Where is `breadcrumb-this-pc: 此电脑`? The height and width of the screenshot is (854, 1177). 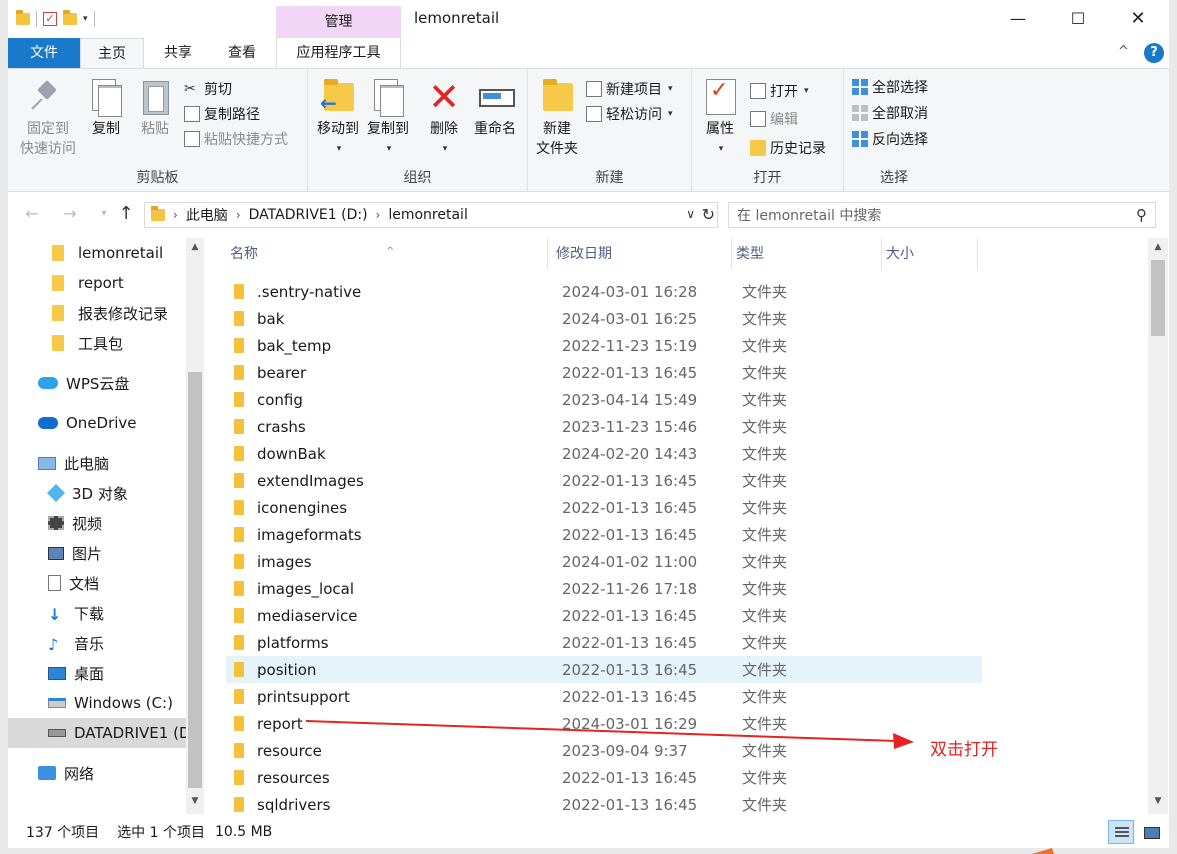 breadcrumb-this-pc: 此电脑 is located at coordinates (207, 215).